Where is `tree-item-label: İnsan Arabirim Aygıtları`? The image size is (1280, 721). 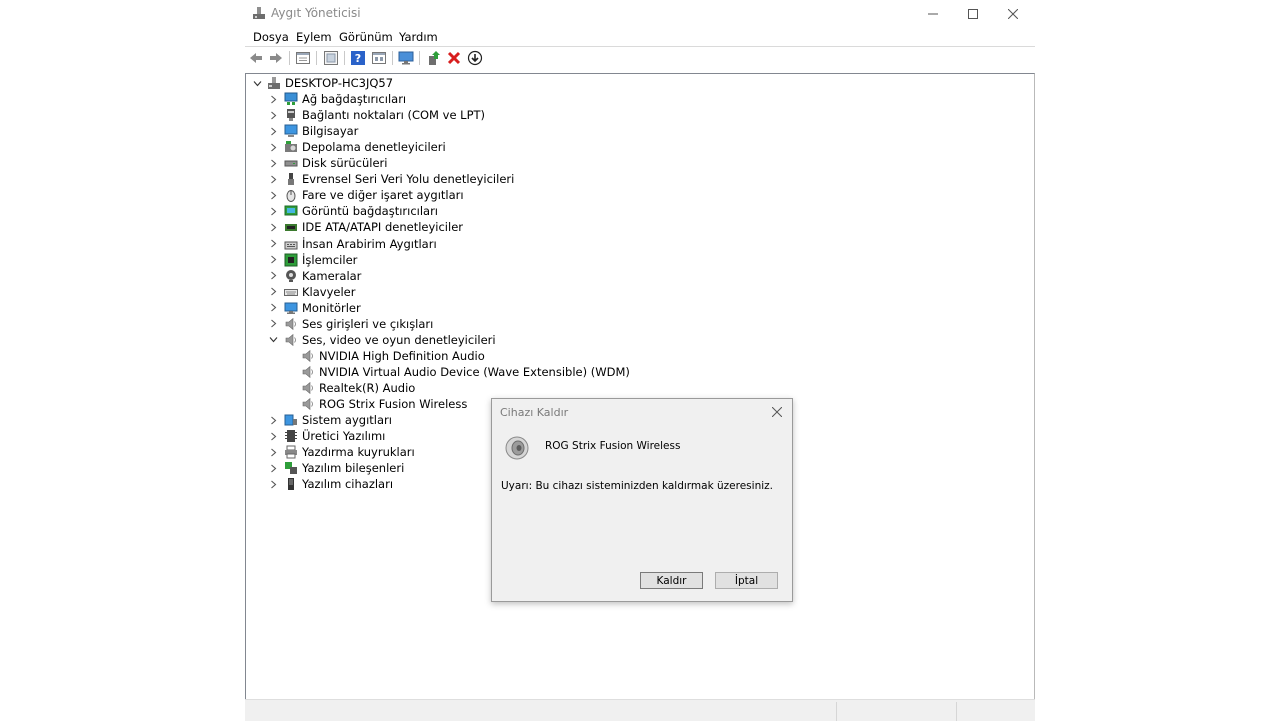
tree-item-label: İnsan Arabirim Aygıtları is located at coordinates (369, 243).